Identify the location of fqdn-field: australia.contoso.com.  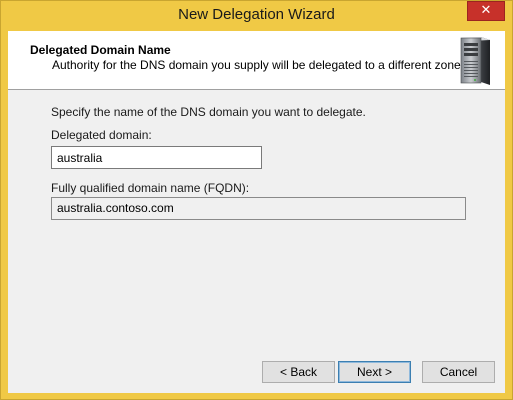
(258, 208).